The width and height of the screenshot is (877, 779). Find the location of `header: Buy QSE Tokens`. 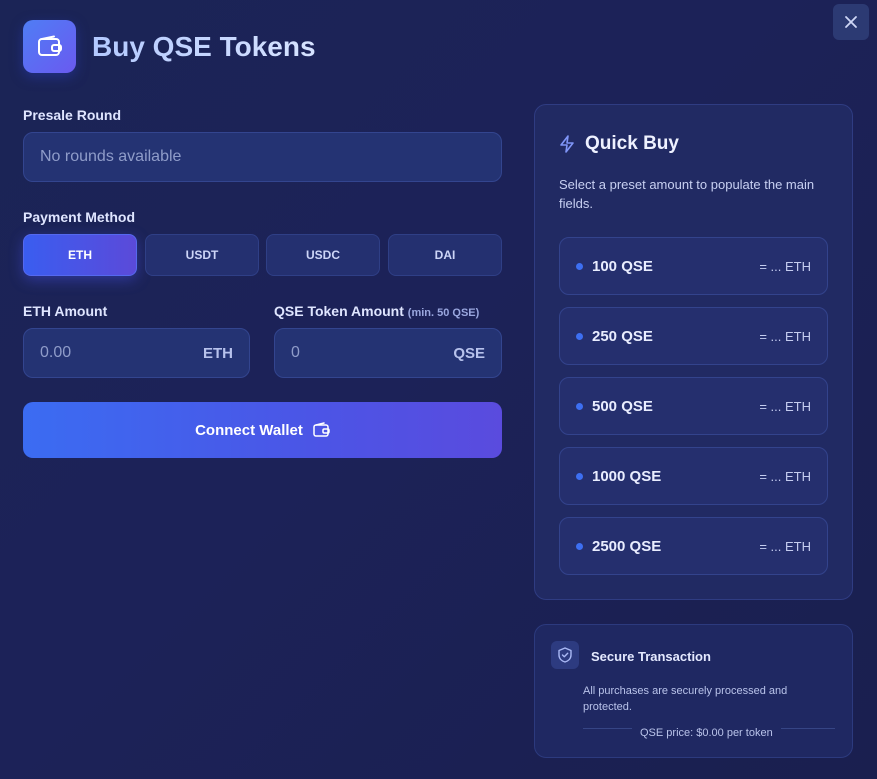

header: Buy QSE Tokens is located at coordinates (169, 46).